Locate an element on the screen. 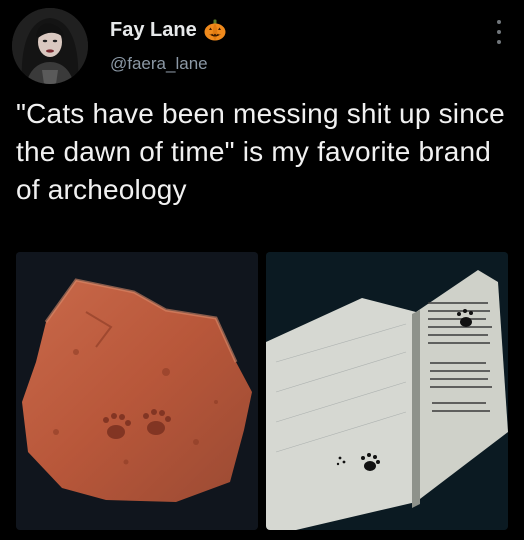 This screenshot has width=524, height=540. more-options-icon is located at coordinates (499, 32).